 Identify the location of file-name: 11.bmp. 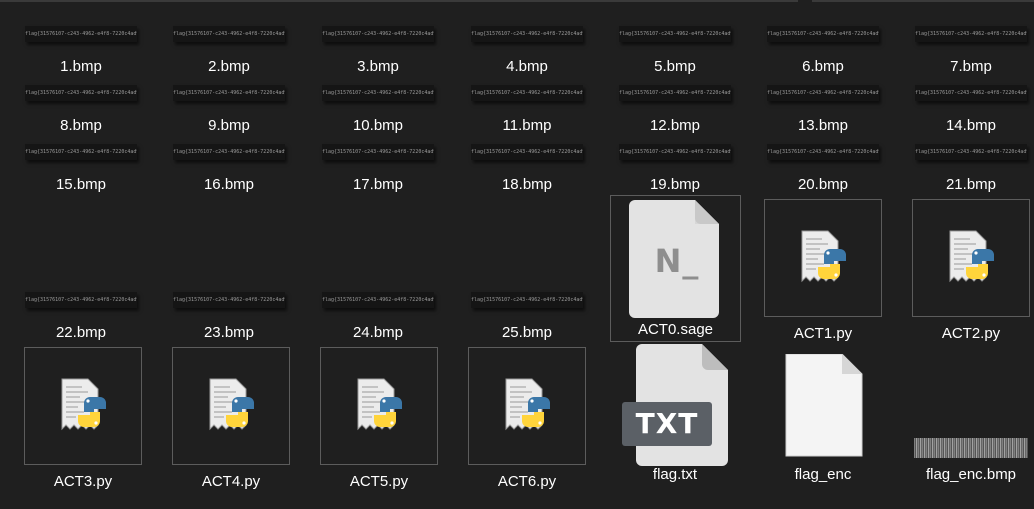
(527, 125).